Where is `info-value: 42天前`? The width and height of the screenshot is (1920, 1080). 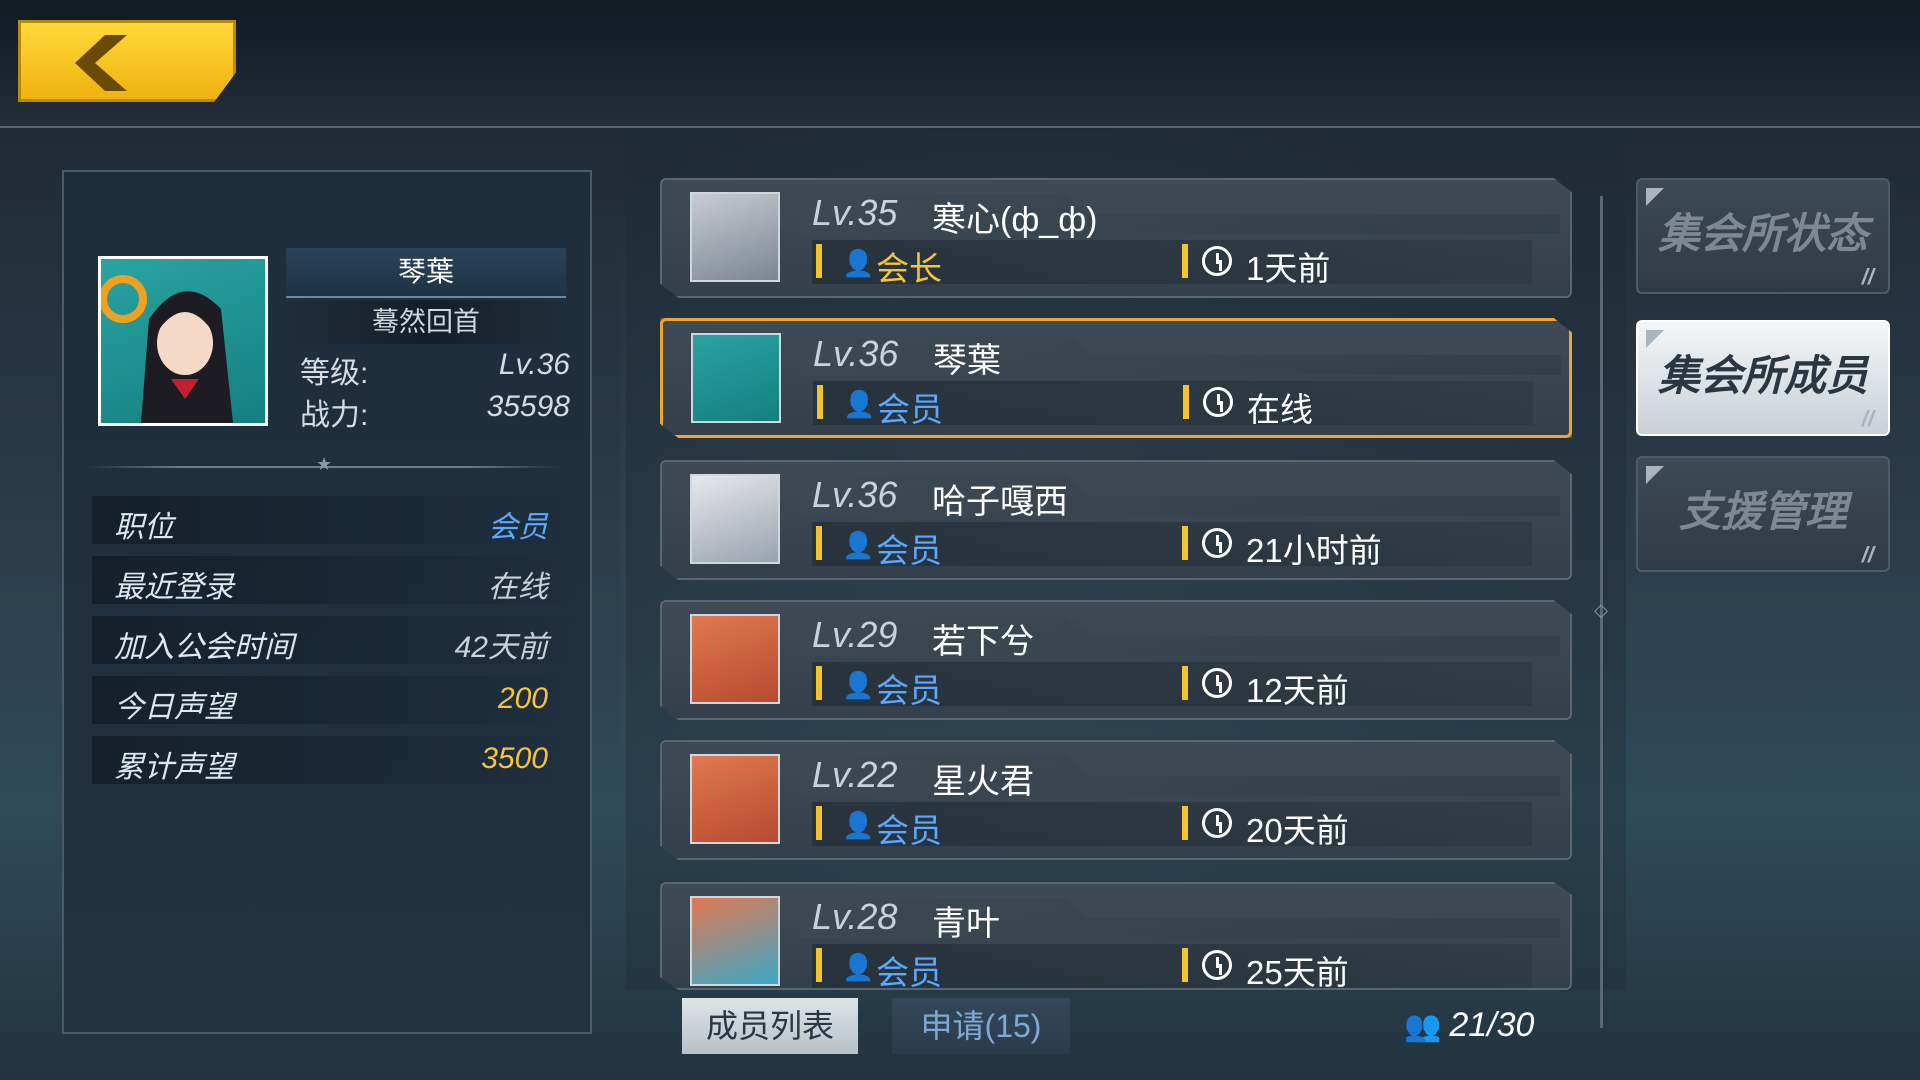 info-value: 42天前 is located at coordinates (501, 647).